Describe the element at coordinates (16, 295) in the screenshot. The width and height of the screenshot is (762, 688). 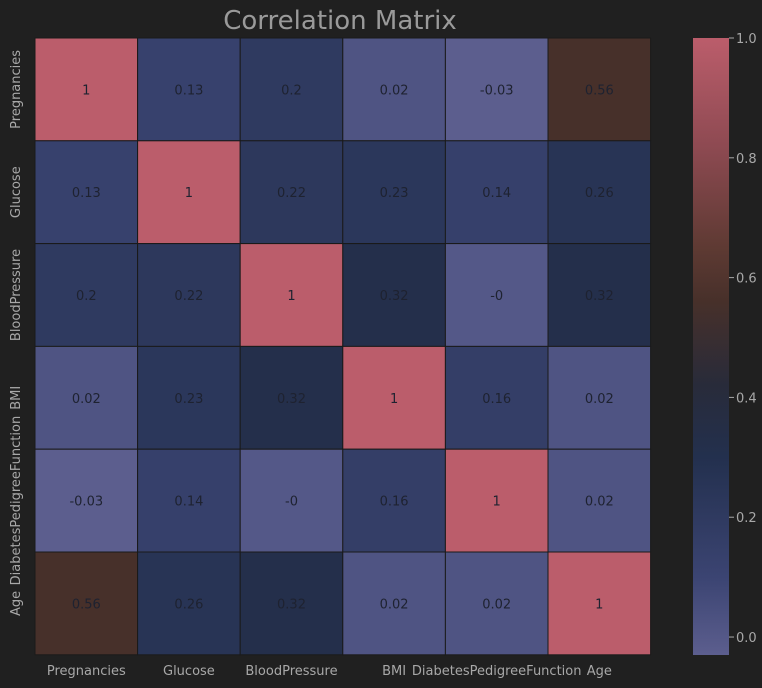
I see `y-tick-label: BloodPressure` at that location.